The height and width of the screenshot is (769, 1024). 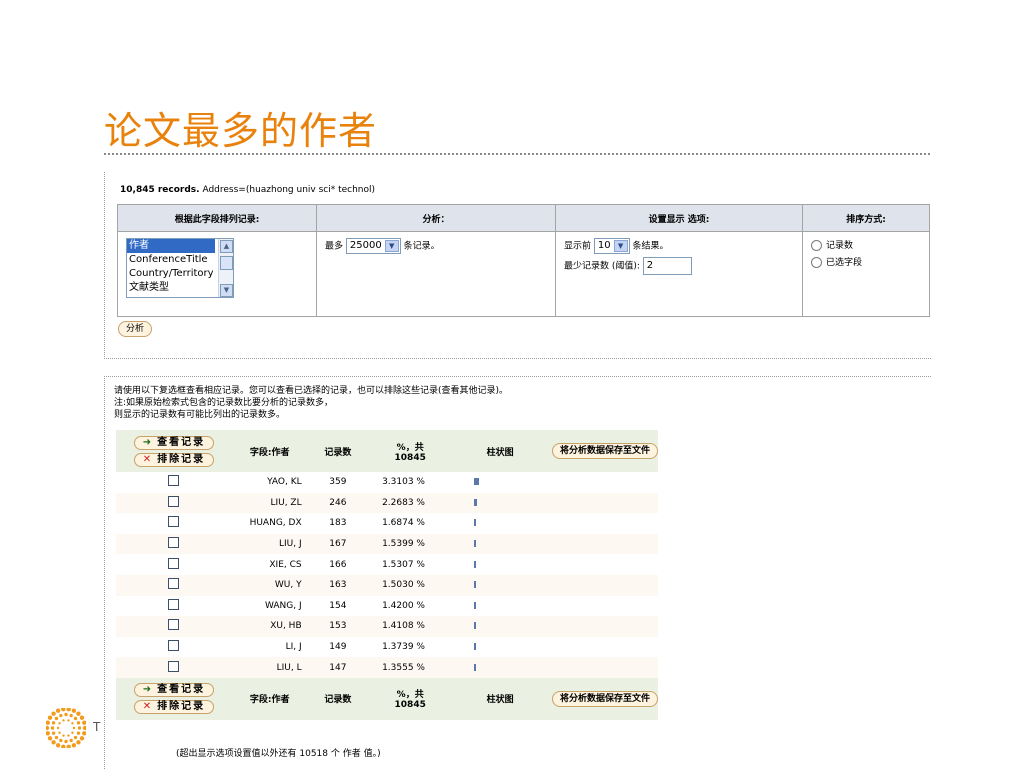 What do you see at coordinates (611, 246) in the screenshot?
I see `show-top-select: 10 ▼` at bounding box center [611, 246].